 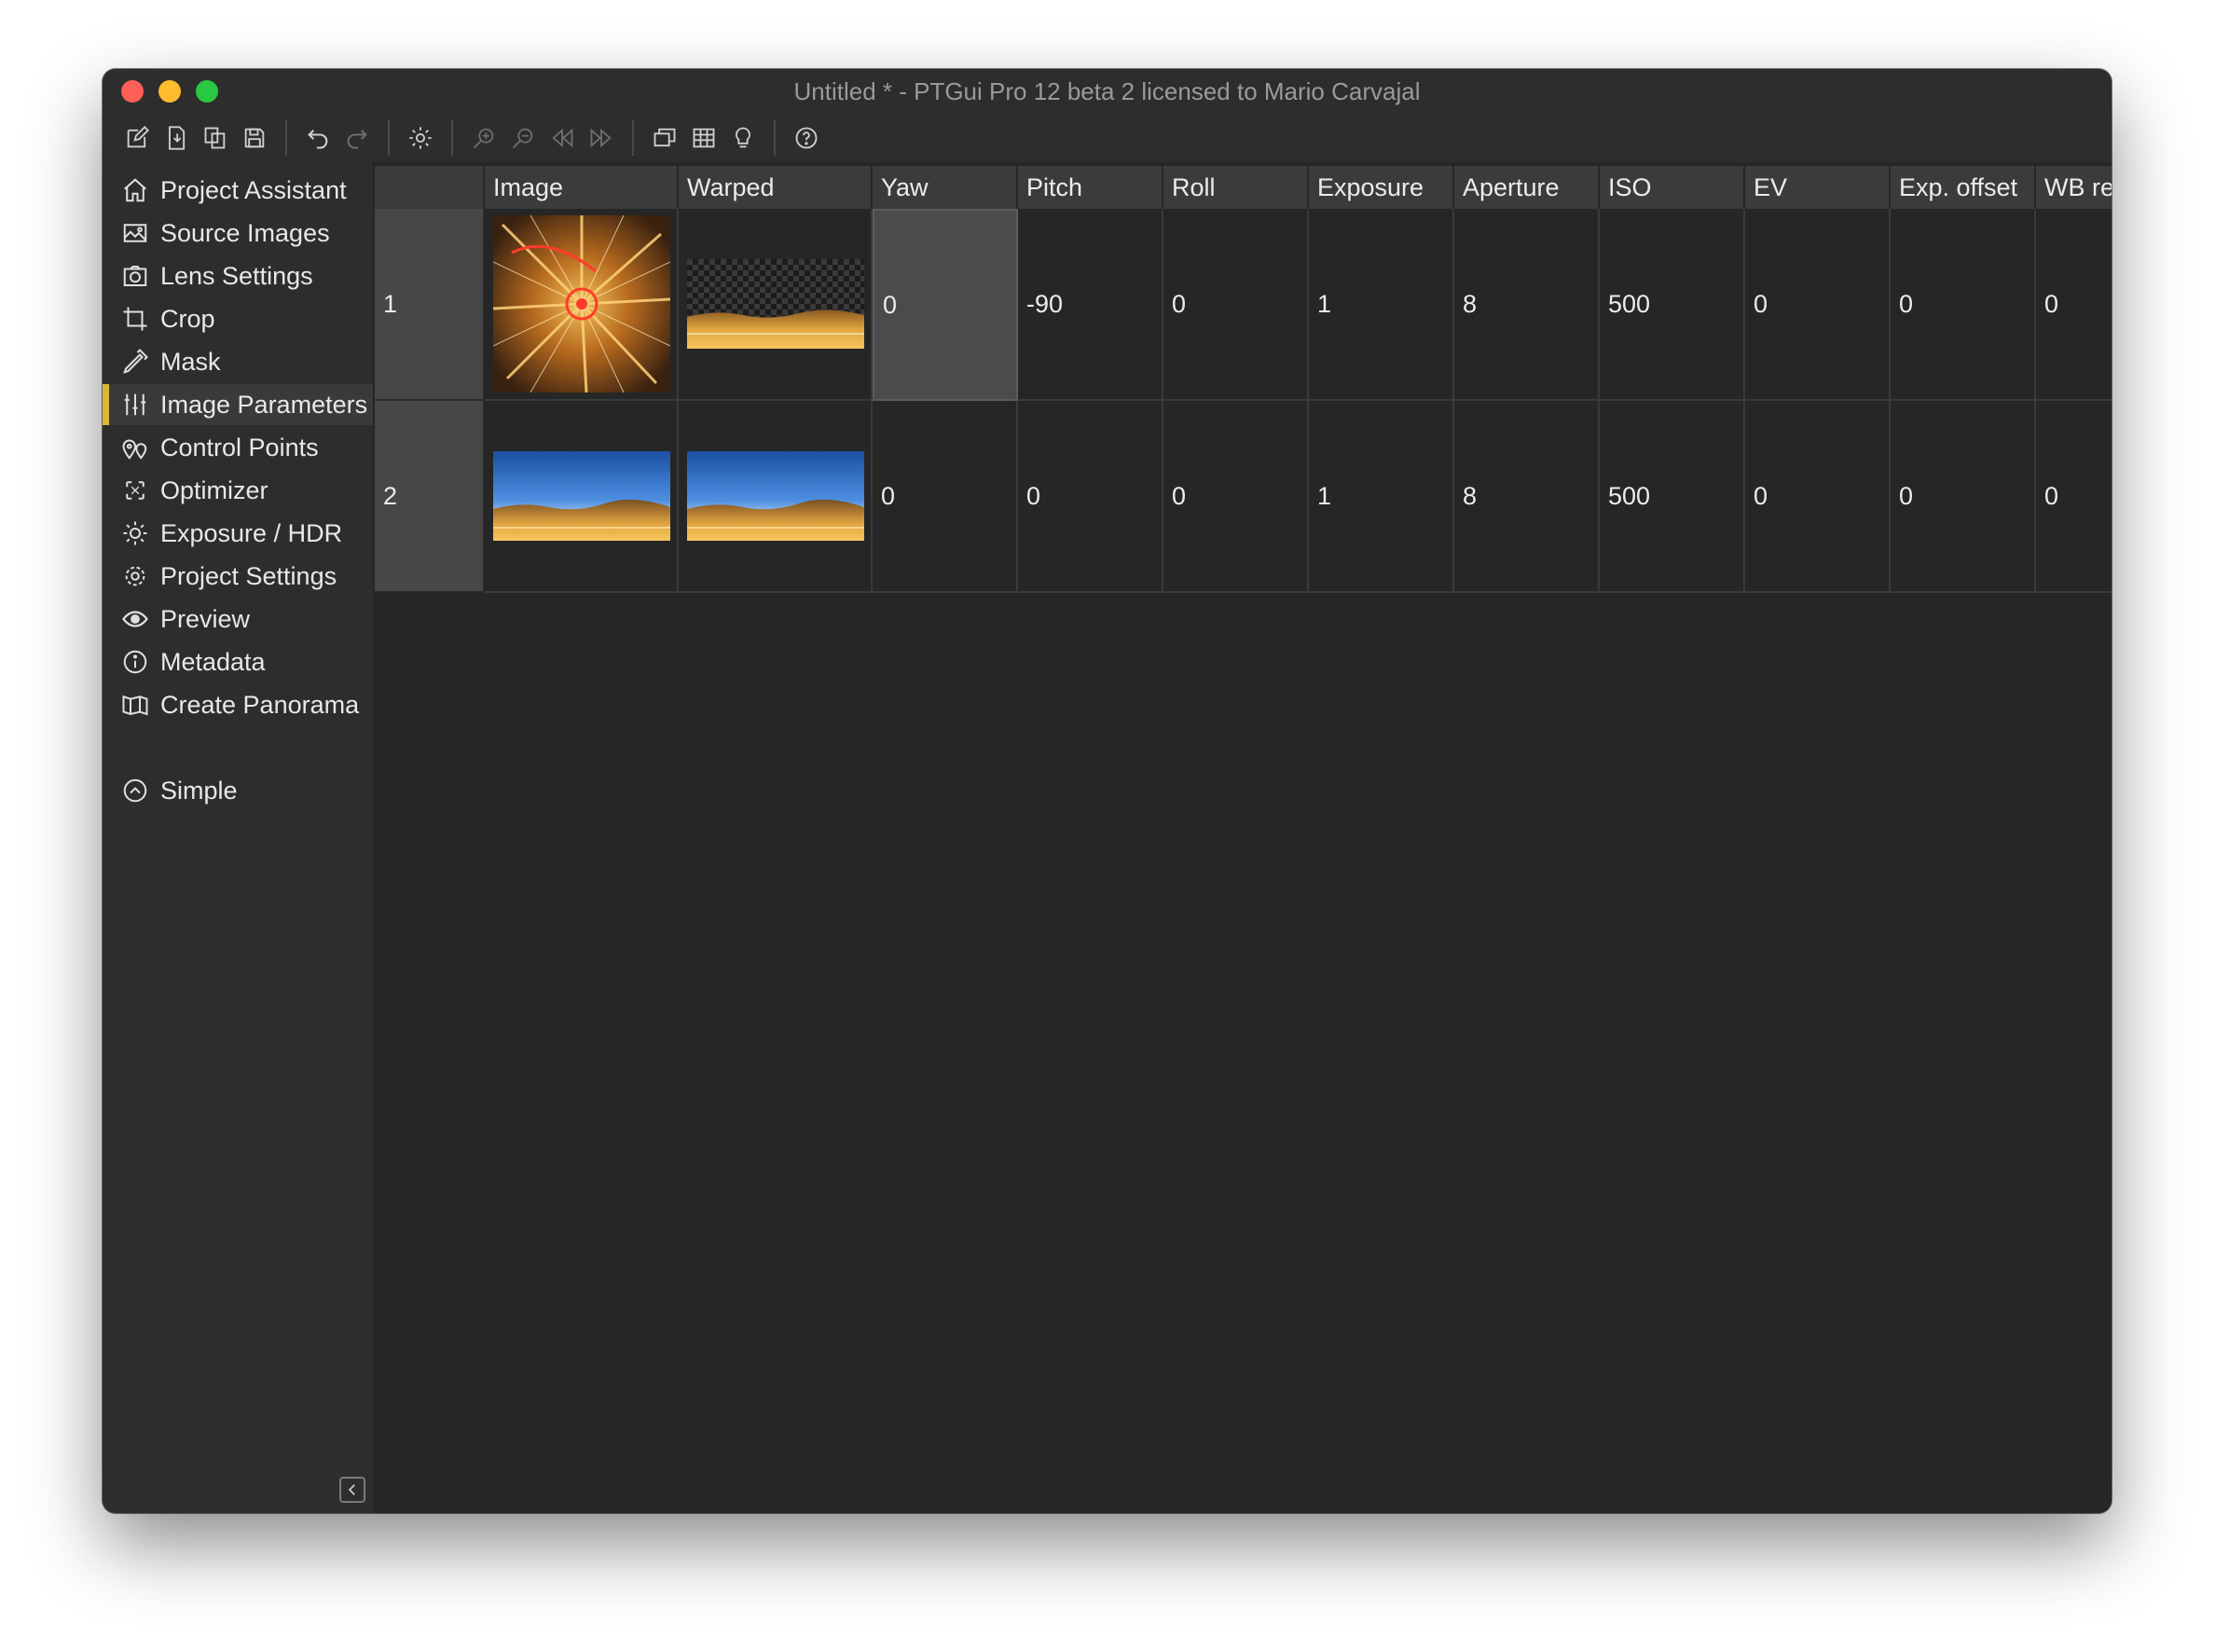 What do you see at coordinates (664, 138) in the screenshot?
I see `panorama-editor-button` at bounding box center [664, 138].